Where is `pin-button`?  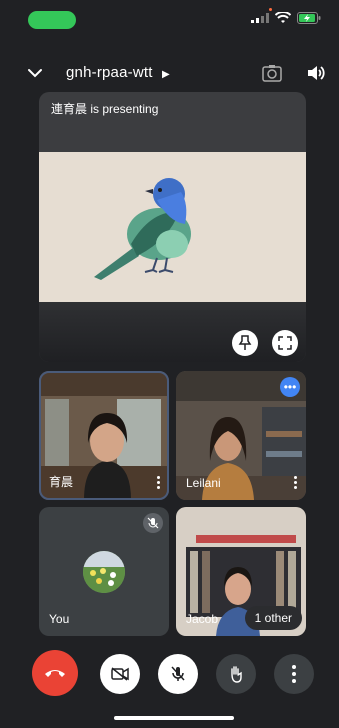
pin-button is located at coordinates (245, 343).